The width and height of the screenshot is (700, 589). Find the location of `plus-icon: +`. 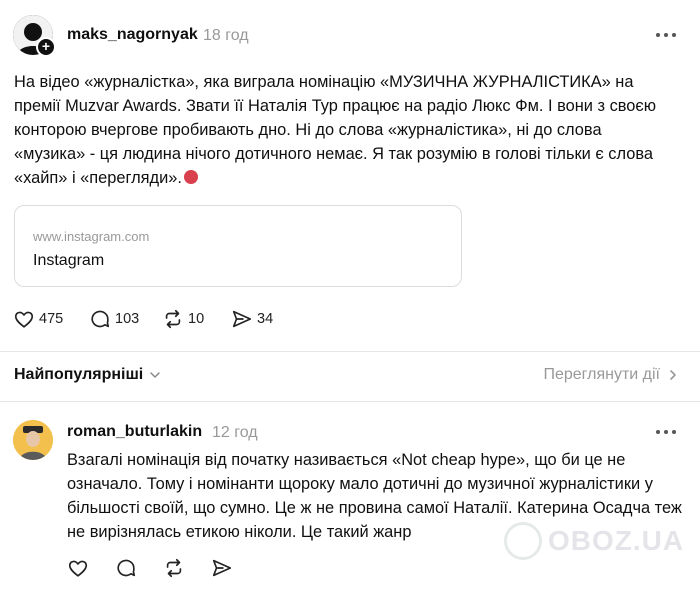

plus-icon: + is located at coordinates (46, 47).